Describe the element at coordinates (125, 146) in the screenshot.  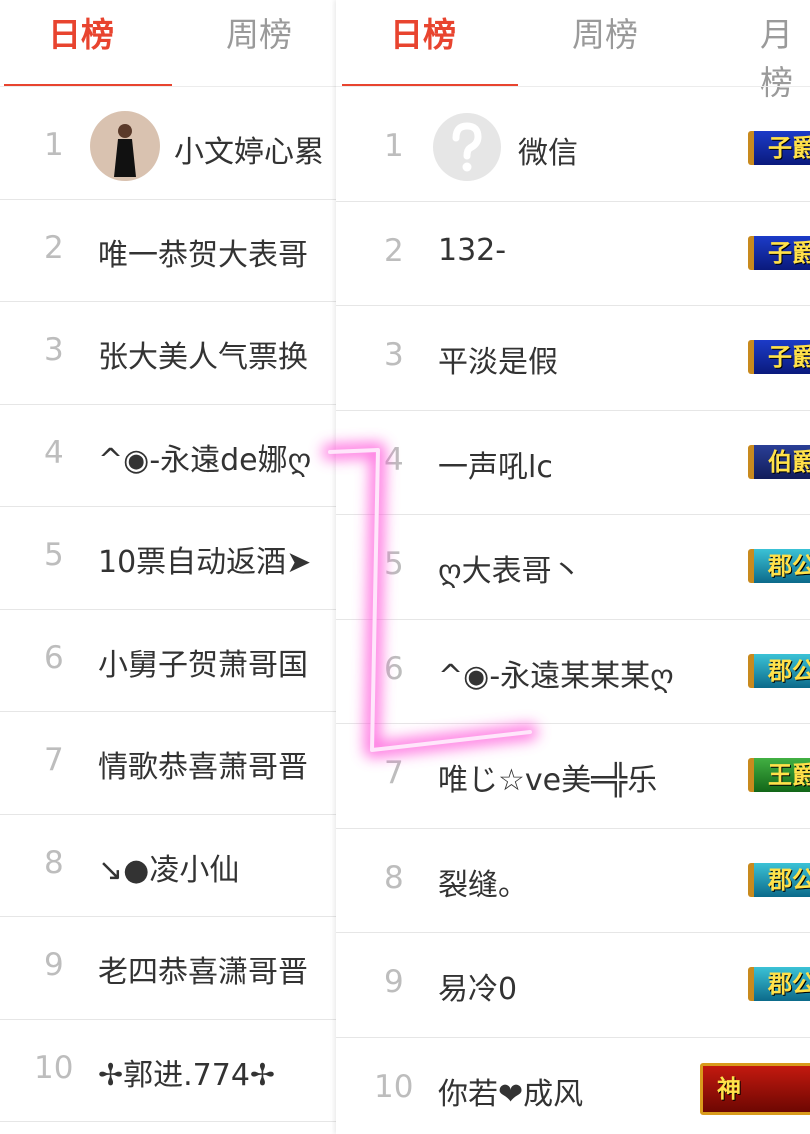
I see `user-avatar` at that location.